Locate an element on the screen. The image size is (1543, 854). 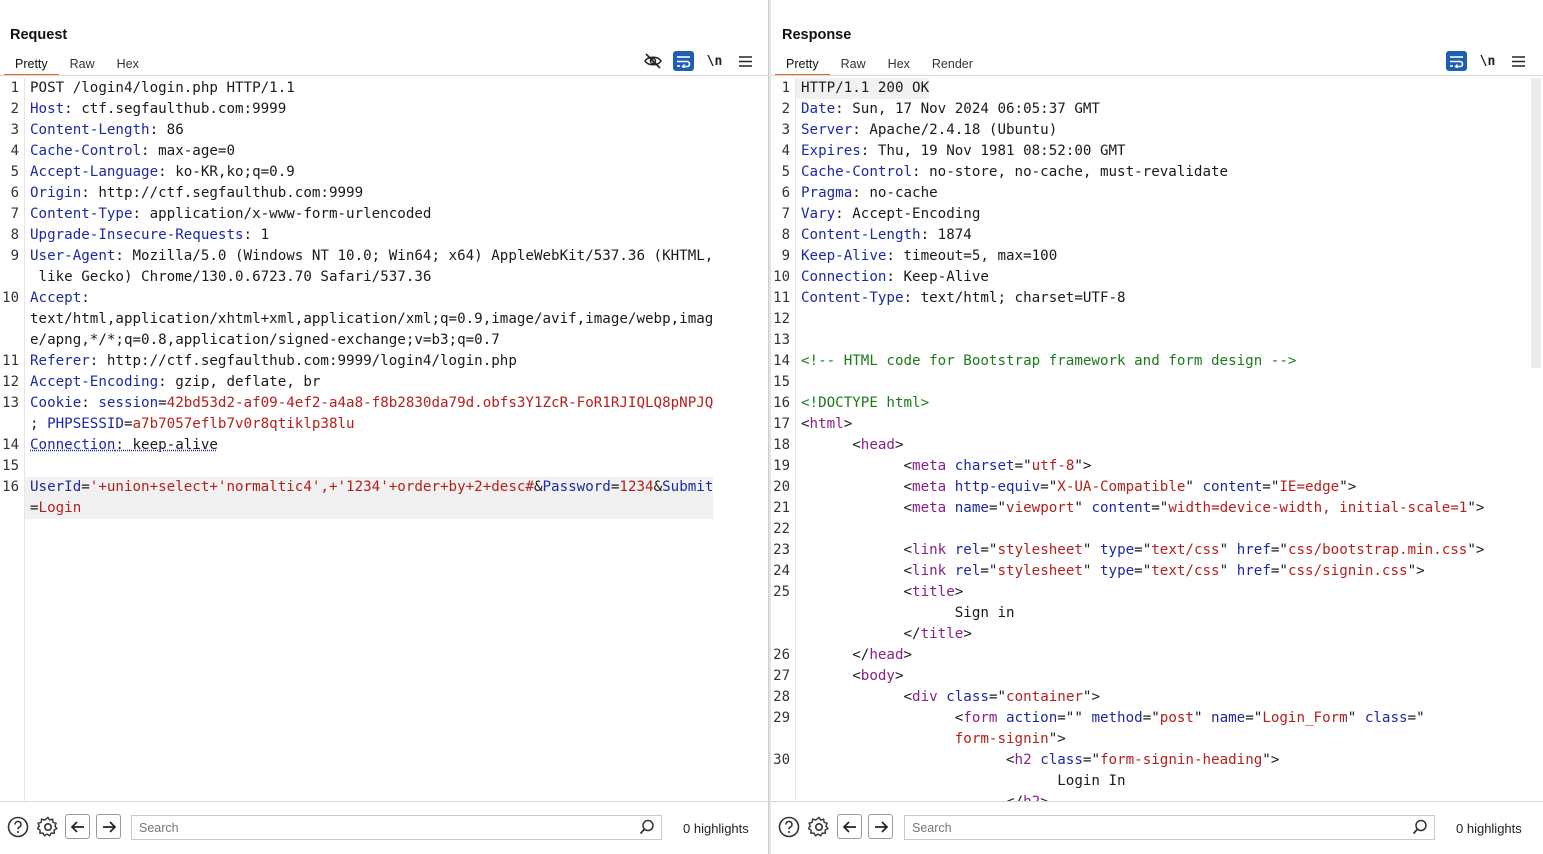
line-number: 17 is located at coordinates (781, 424).